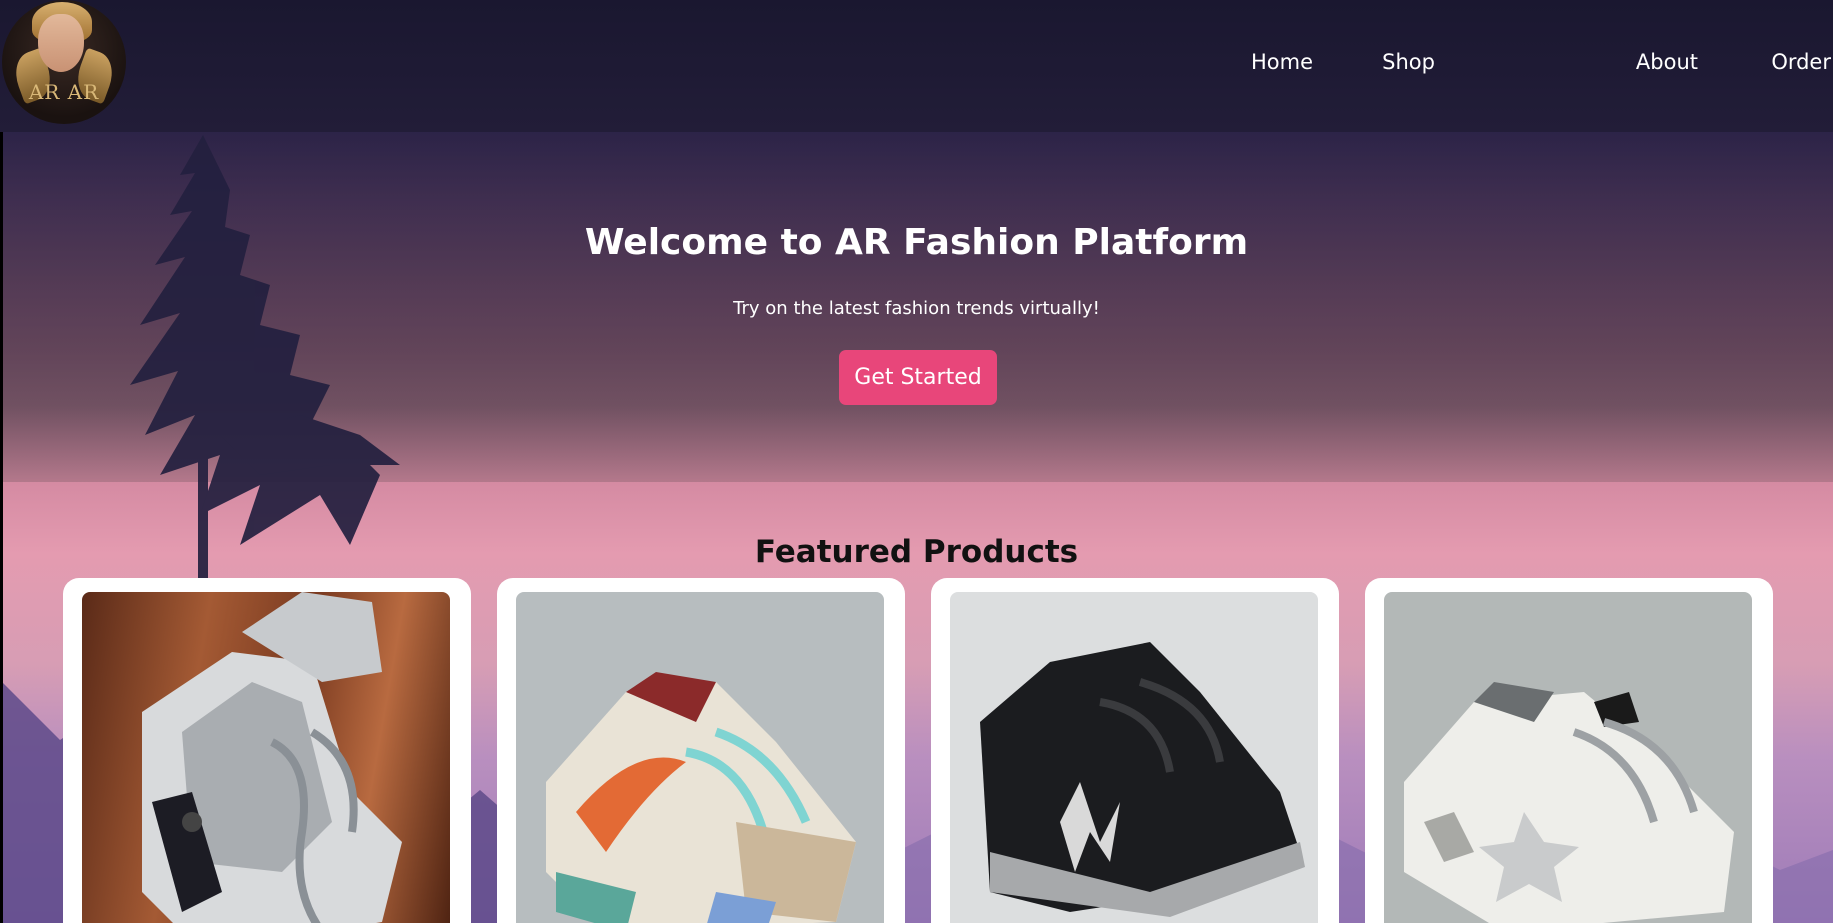 The height and width of the screenshot is (923, 1833). Describe the element at coordinates (916, 552) in the screenshot. I see `featured-products-title: Featured Products` at that location.